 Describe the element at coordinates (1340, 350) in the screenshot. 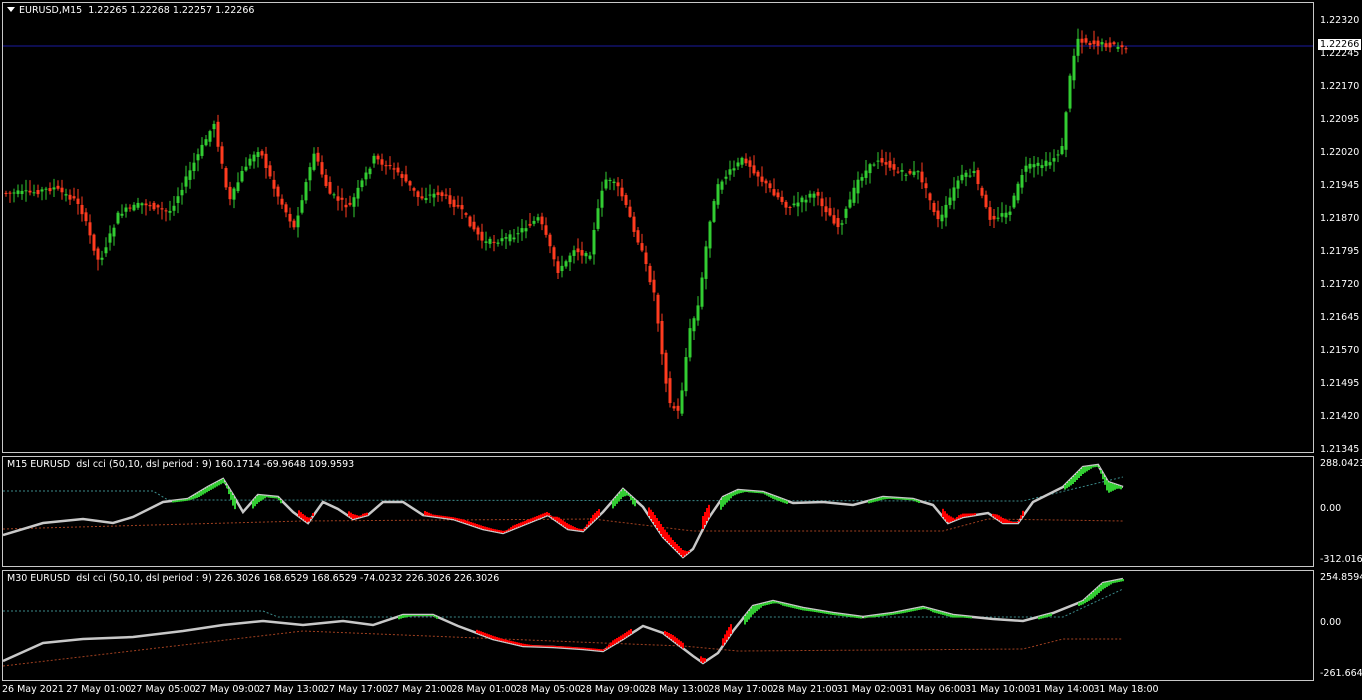

I see `price-tick: 1.21570` at that location.